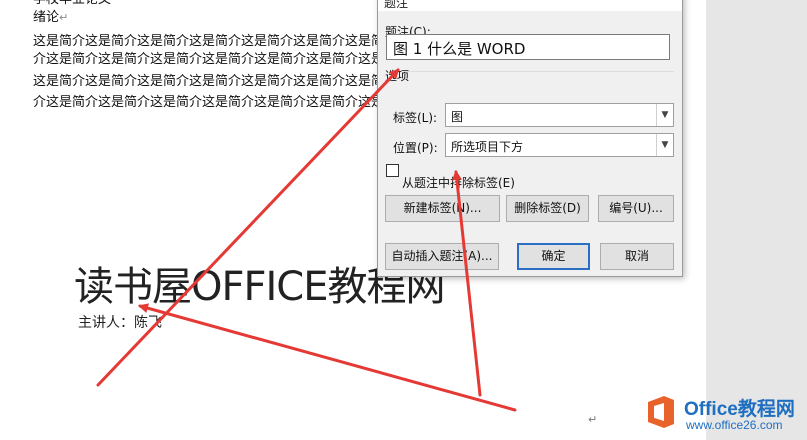  Describe the element at coordinates (553, 256) in the screenshot. I see `ok-button: 确定` at that location.